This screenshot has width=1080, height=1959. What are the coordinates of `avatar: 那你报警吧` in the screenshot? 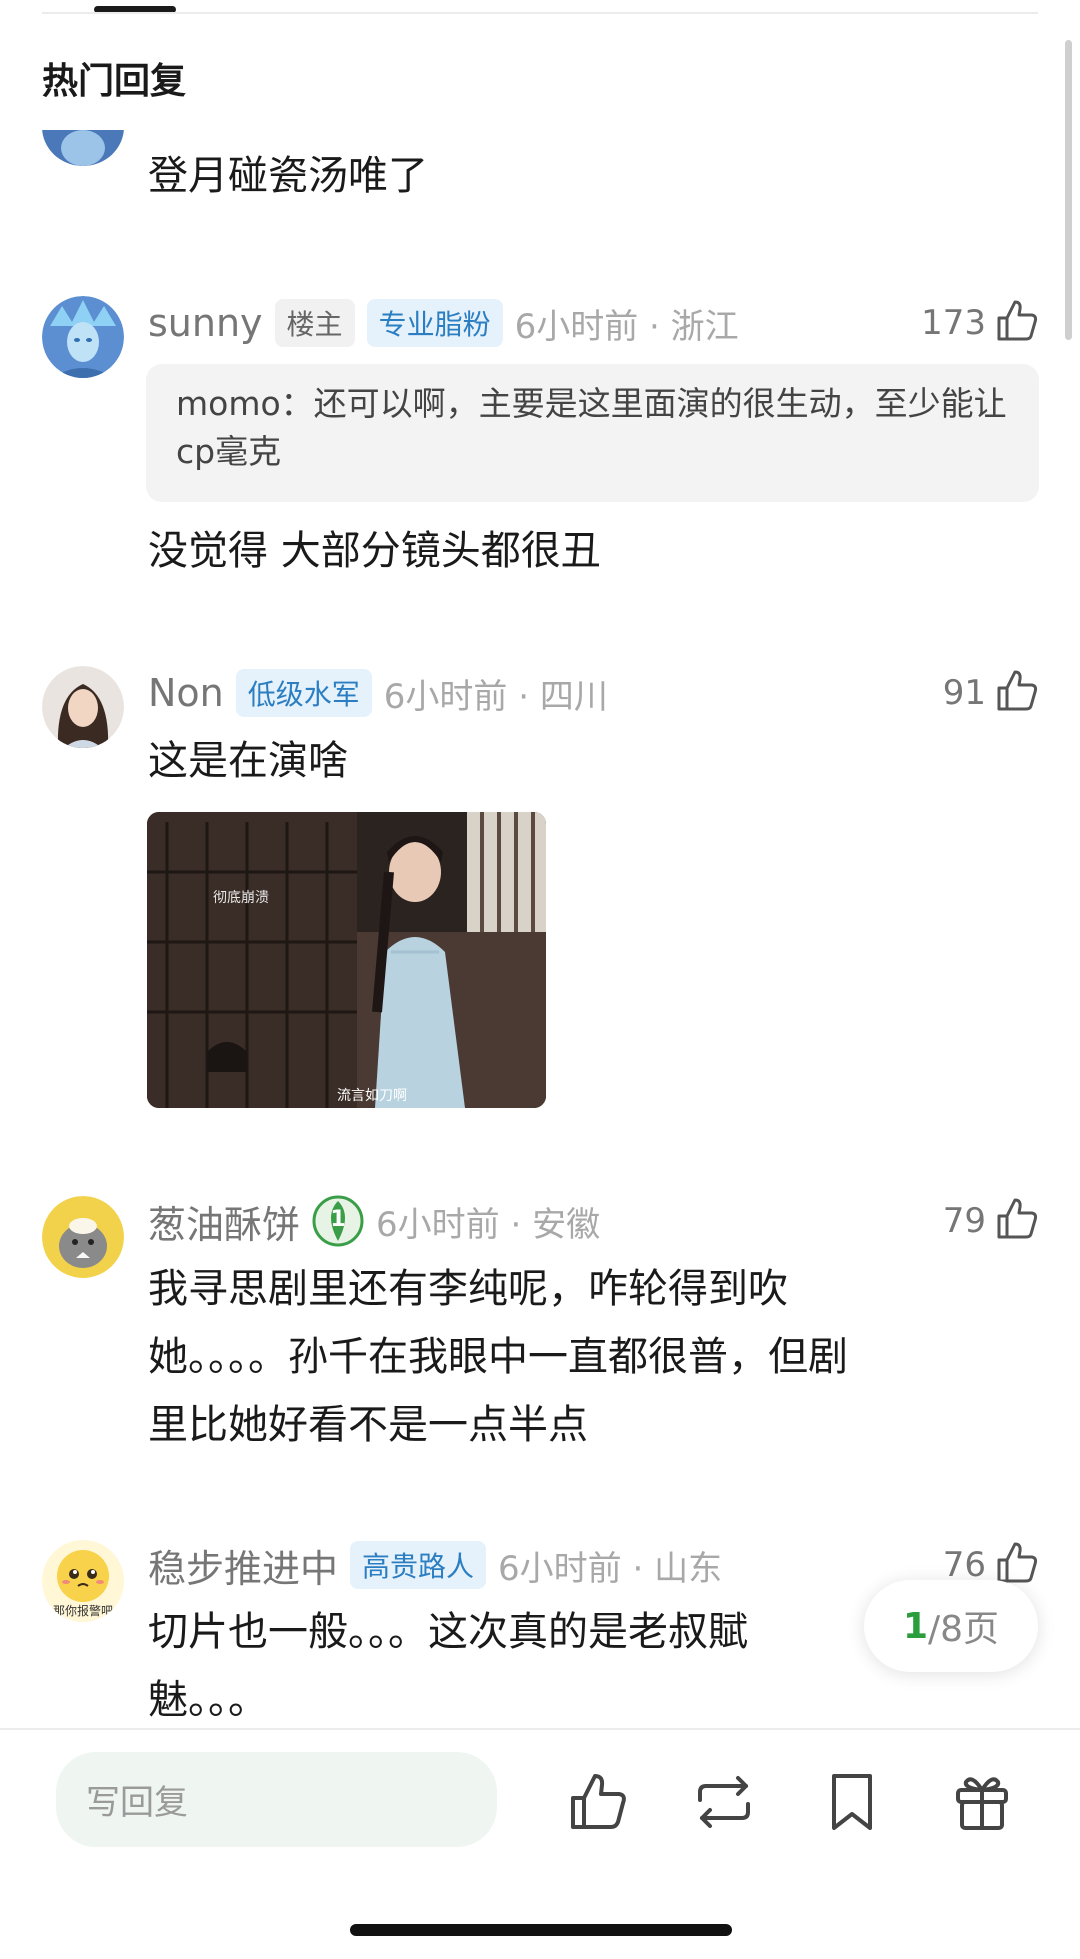 It's located at (83, 1581).